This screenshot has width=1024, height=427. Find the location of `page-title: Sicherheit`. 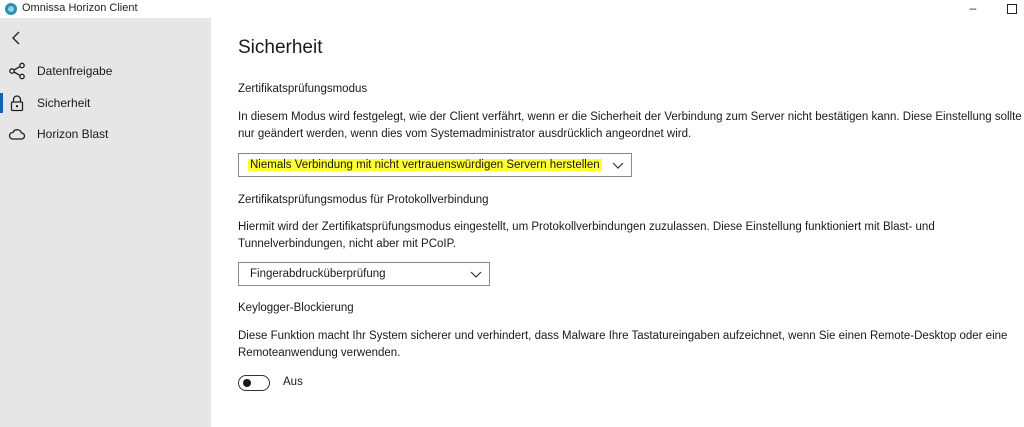

page-title: Sicherheit is located at coordinates (280, 47).